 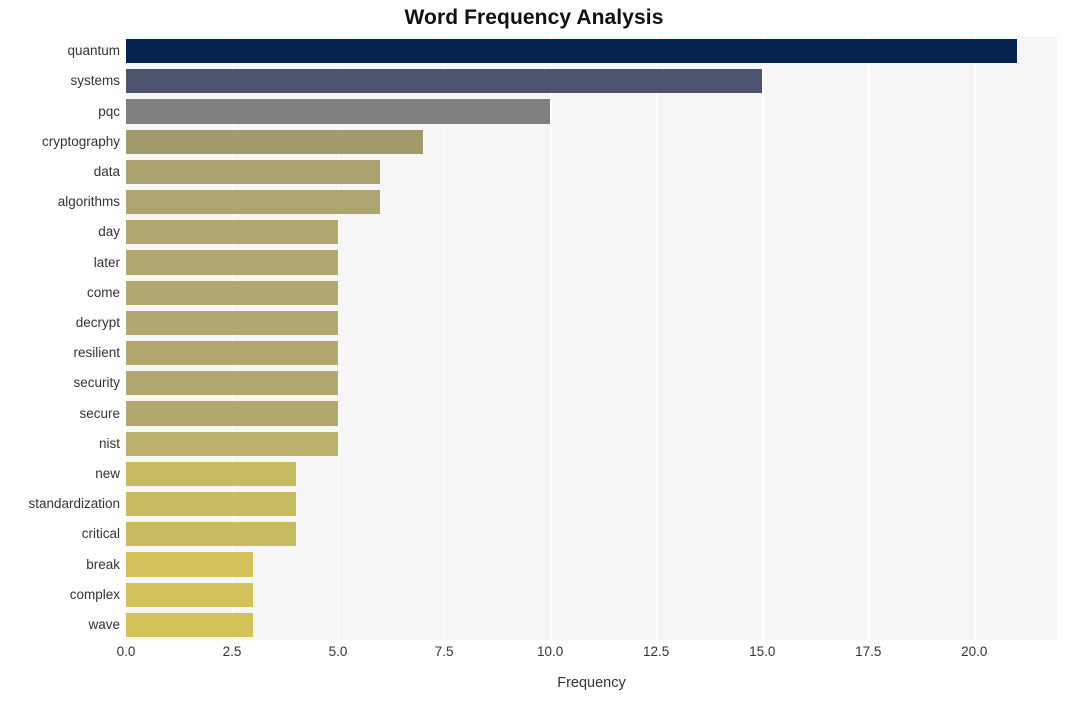 I want to click on bar-break, so click(x=190, y=564).